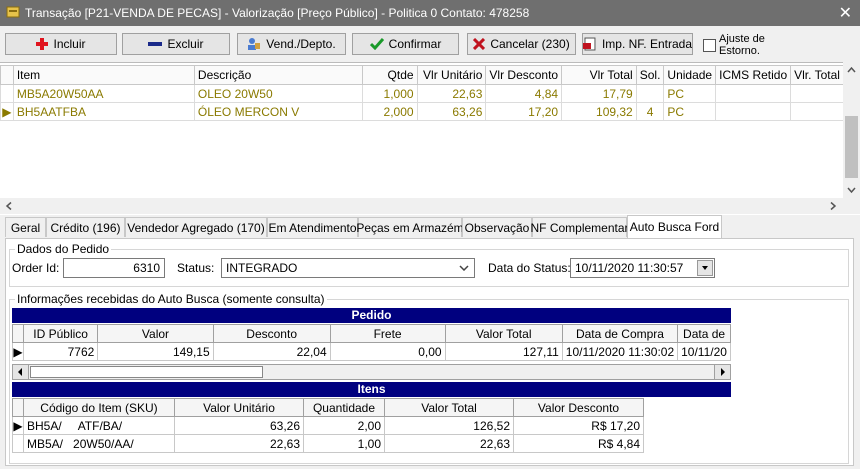 The height and width of the screenshot is (469, 860). What do you see at coordinates (851, 190) in the screenshot?
I see `scroll-down-icon` at bounding box center [851, 190].